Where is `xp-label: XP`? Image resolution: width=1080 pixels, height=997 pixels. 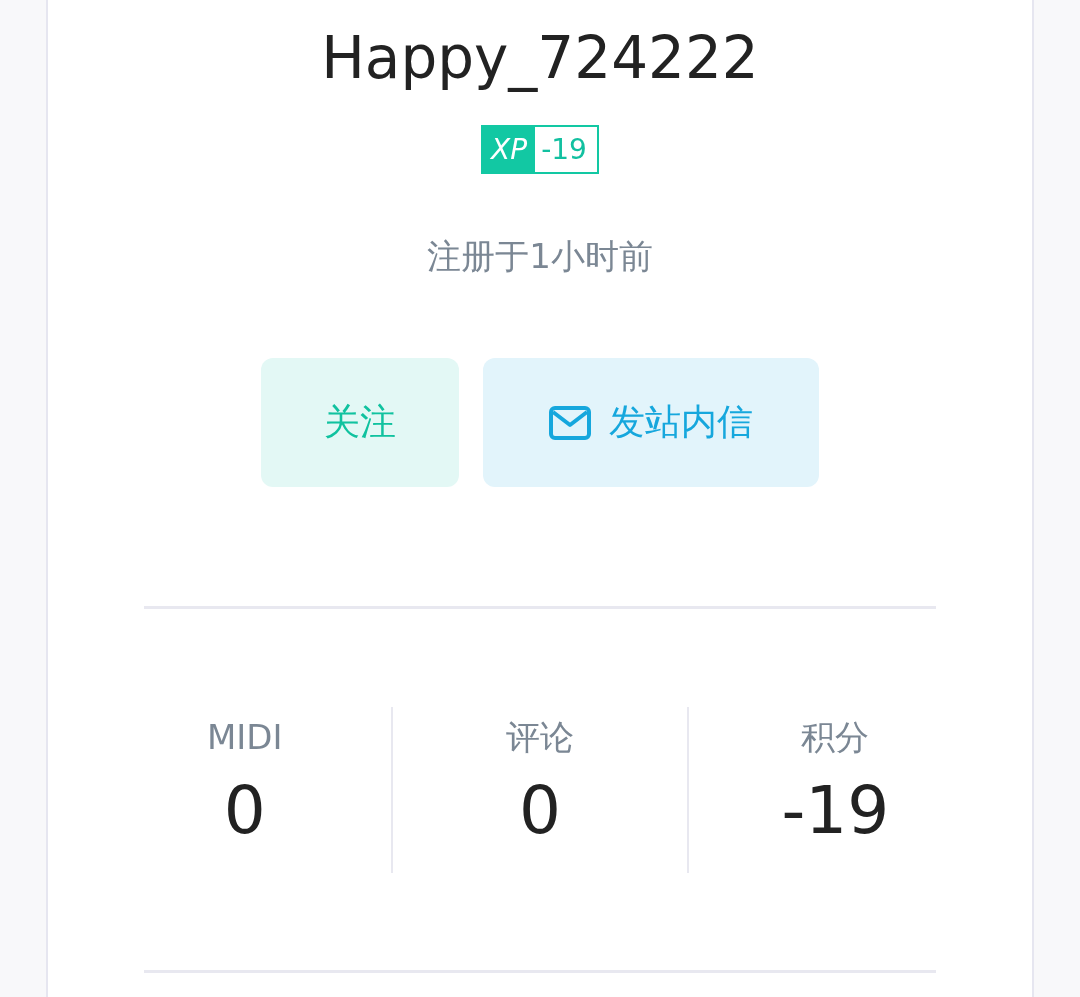
xp-label: XP is located at coordinates (508, 149).